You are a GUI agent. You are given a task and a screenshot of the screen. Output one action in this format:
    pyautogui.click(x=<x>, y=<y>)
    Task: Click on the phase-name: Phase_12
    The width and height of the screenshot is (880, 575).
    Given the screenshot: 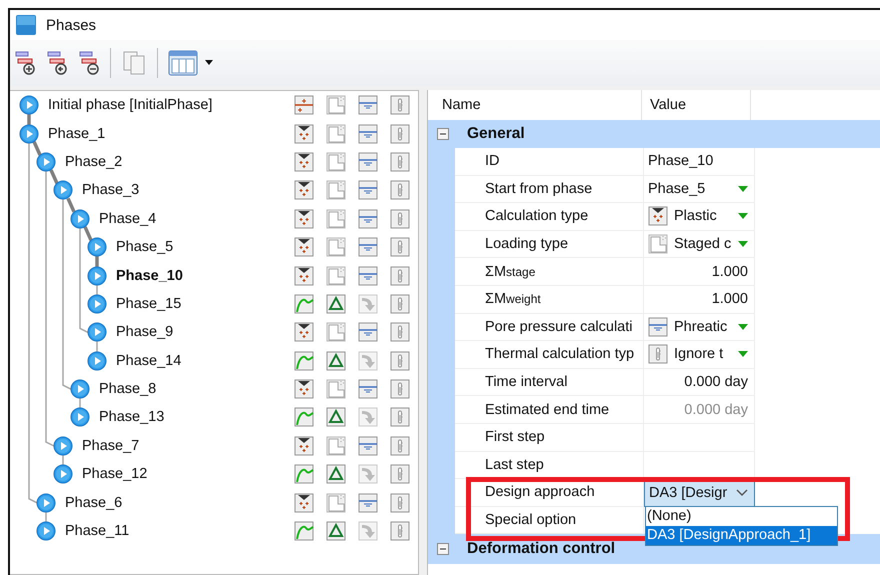 What is the action you would take?
    pyautogui.click(x=115, y=474)
    